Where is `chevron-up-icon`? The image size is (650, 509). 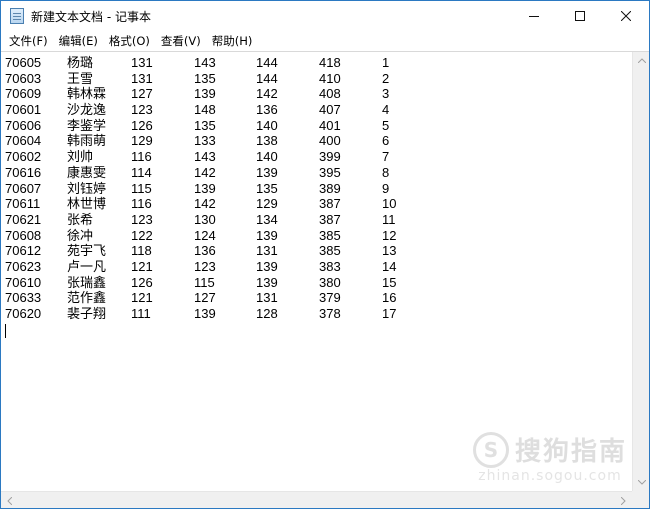 chevron-up-icon is located at coordinates (641, 60).